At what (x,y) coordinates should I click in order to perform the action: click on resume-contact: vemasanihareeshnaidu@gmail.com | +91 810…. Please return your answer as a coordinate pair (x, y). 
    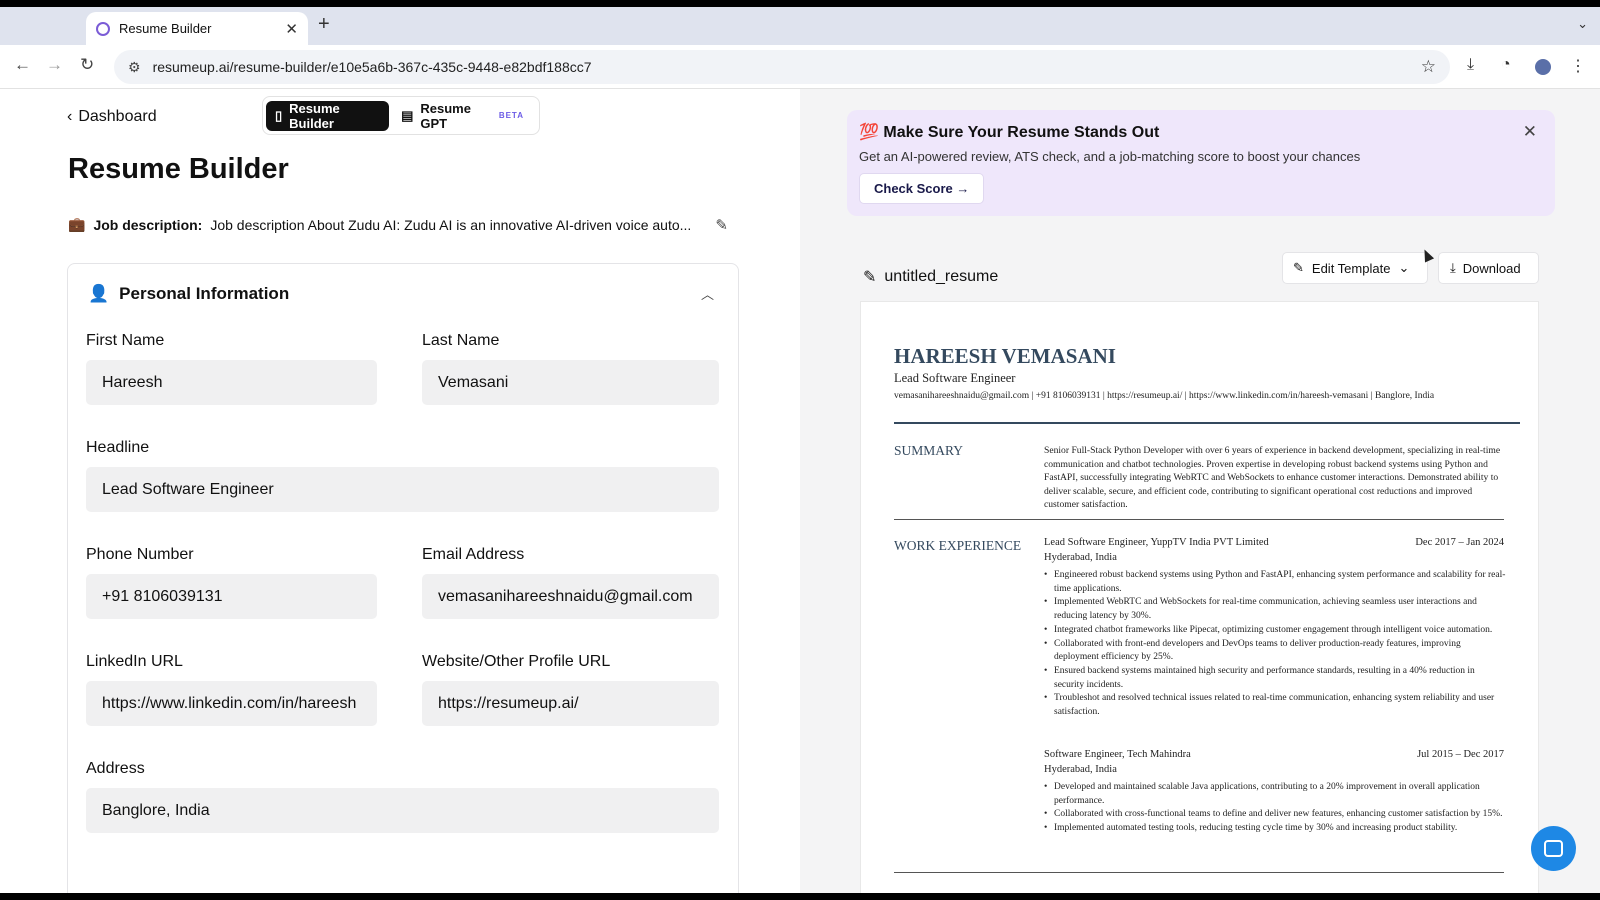
    Looking at the image, I should click on (1164, 396).